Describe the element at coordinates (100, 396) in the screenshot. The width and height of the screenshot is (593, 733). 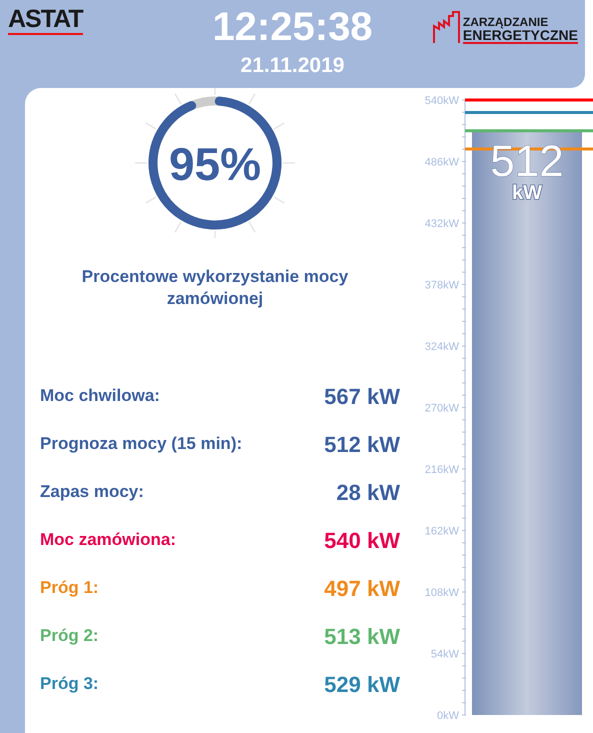
I see `reading-label: Moc chwilowa:` at that location.